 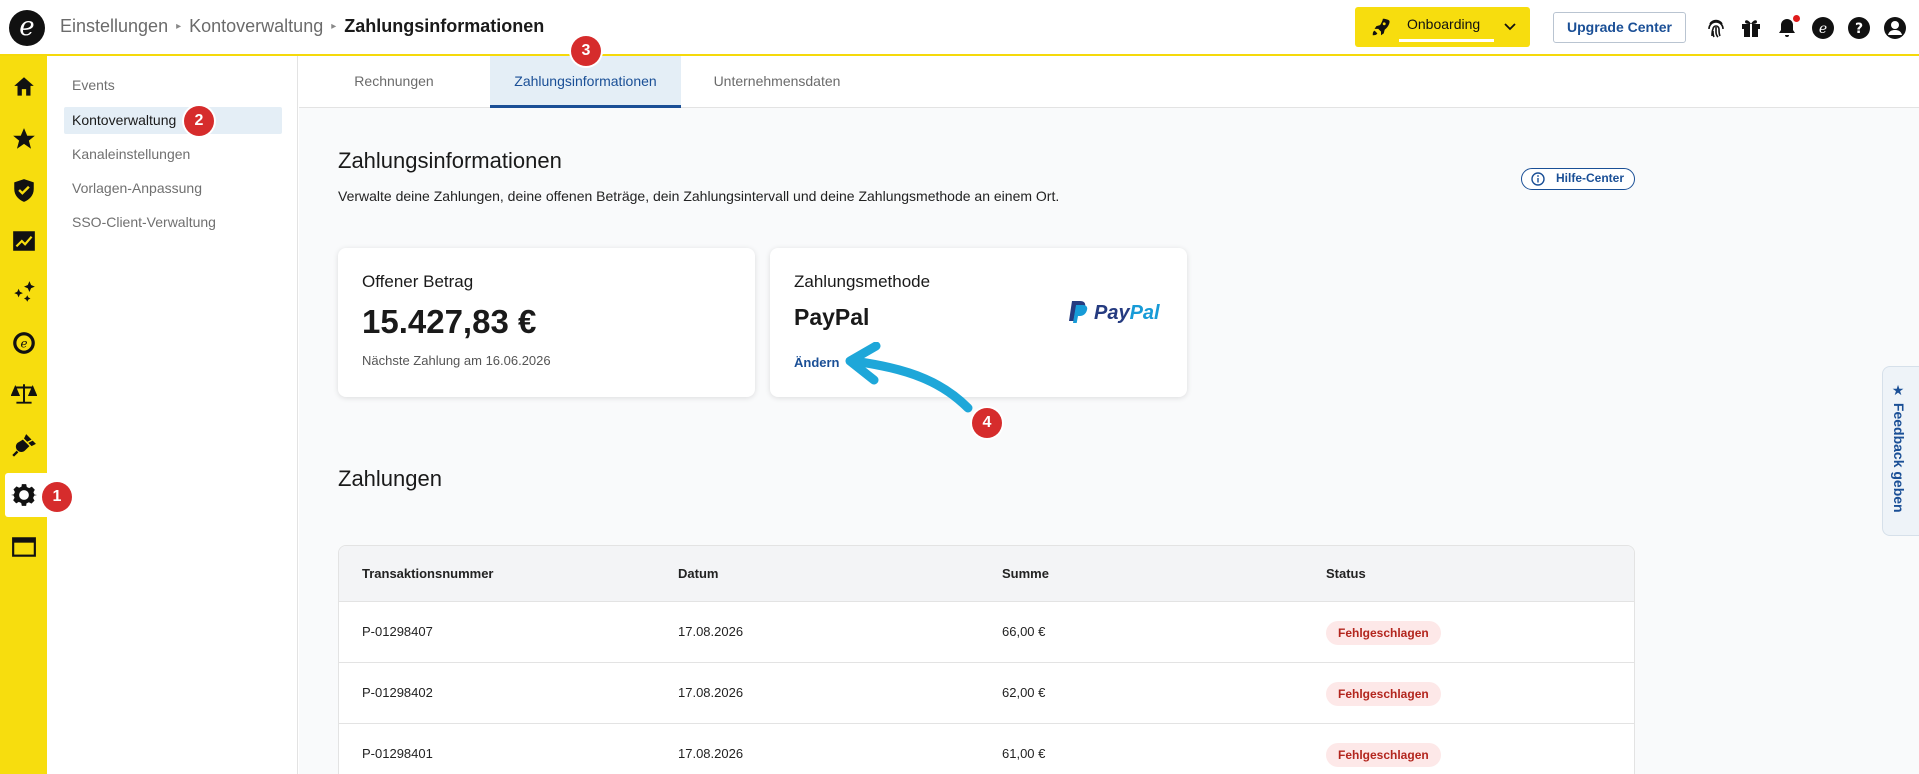 What do you see at coordinates (862, 281) in the screenshot?
I see `payment-method-title: Zahlungsmethode` at bounding box center [862, 281].